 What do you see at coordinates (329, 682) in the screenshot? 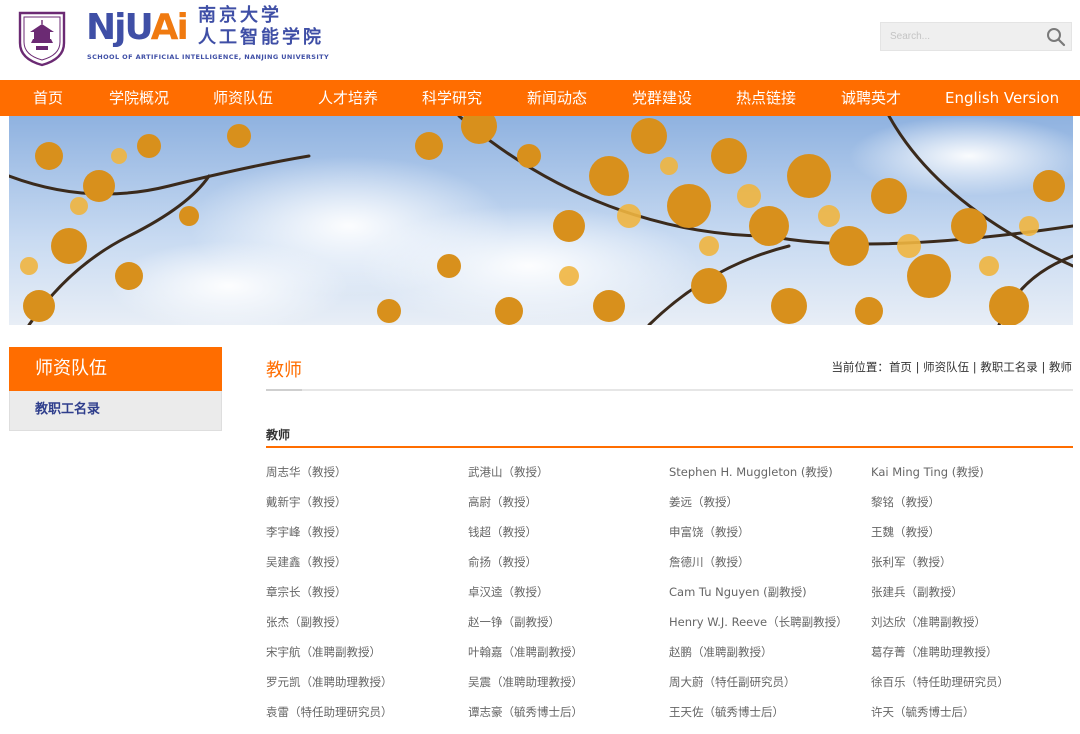
I see `faculty-link: 罗元凯（准聘助理教授）` at bounding box center [329, 682].